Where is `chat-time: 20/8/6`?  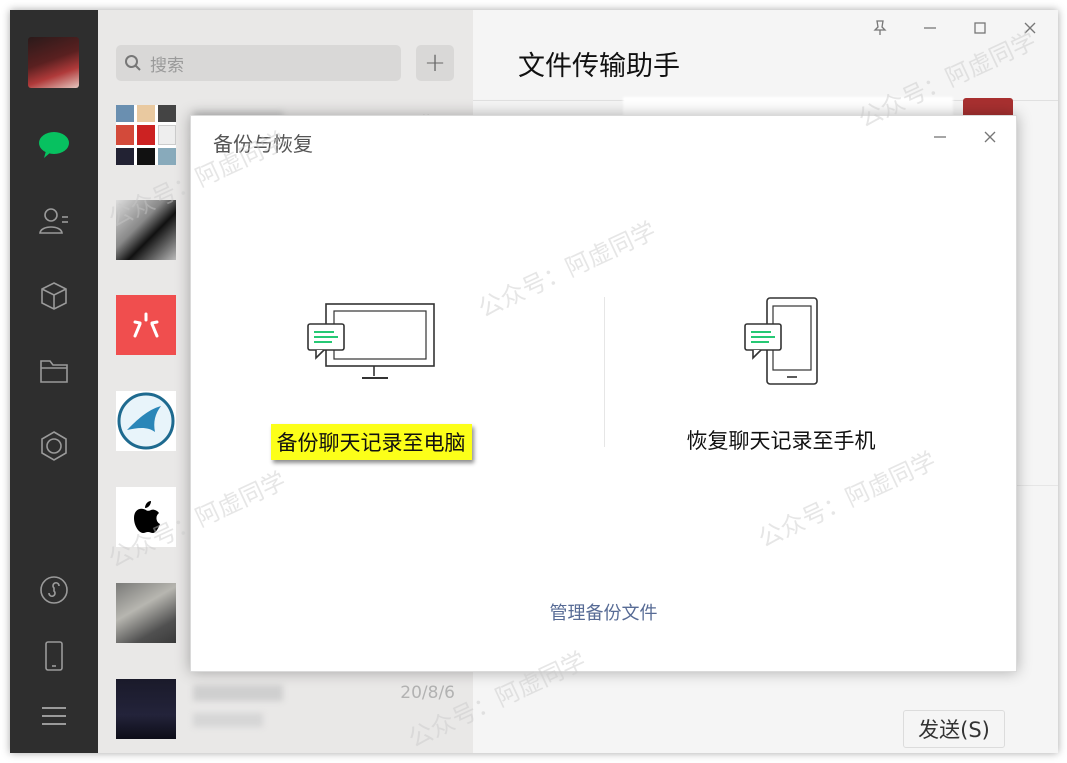 chat-time: 20/8/6 is located at coordinates (427, 693).